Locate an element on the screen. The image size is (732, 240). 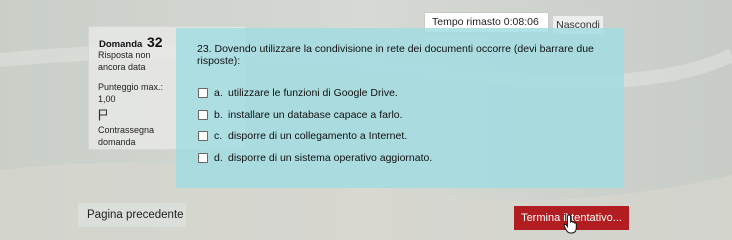
timer-label: Tempo rimasto is located at coordinates (466, 22).